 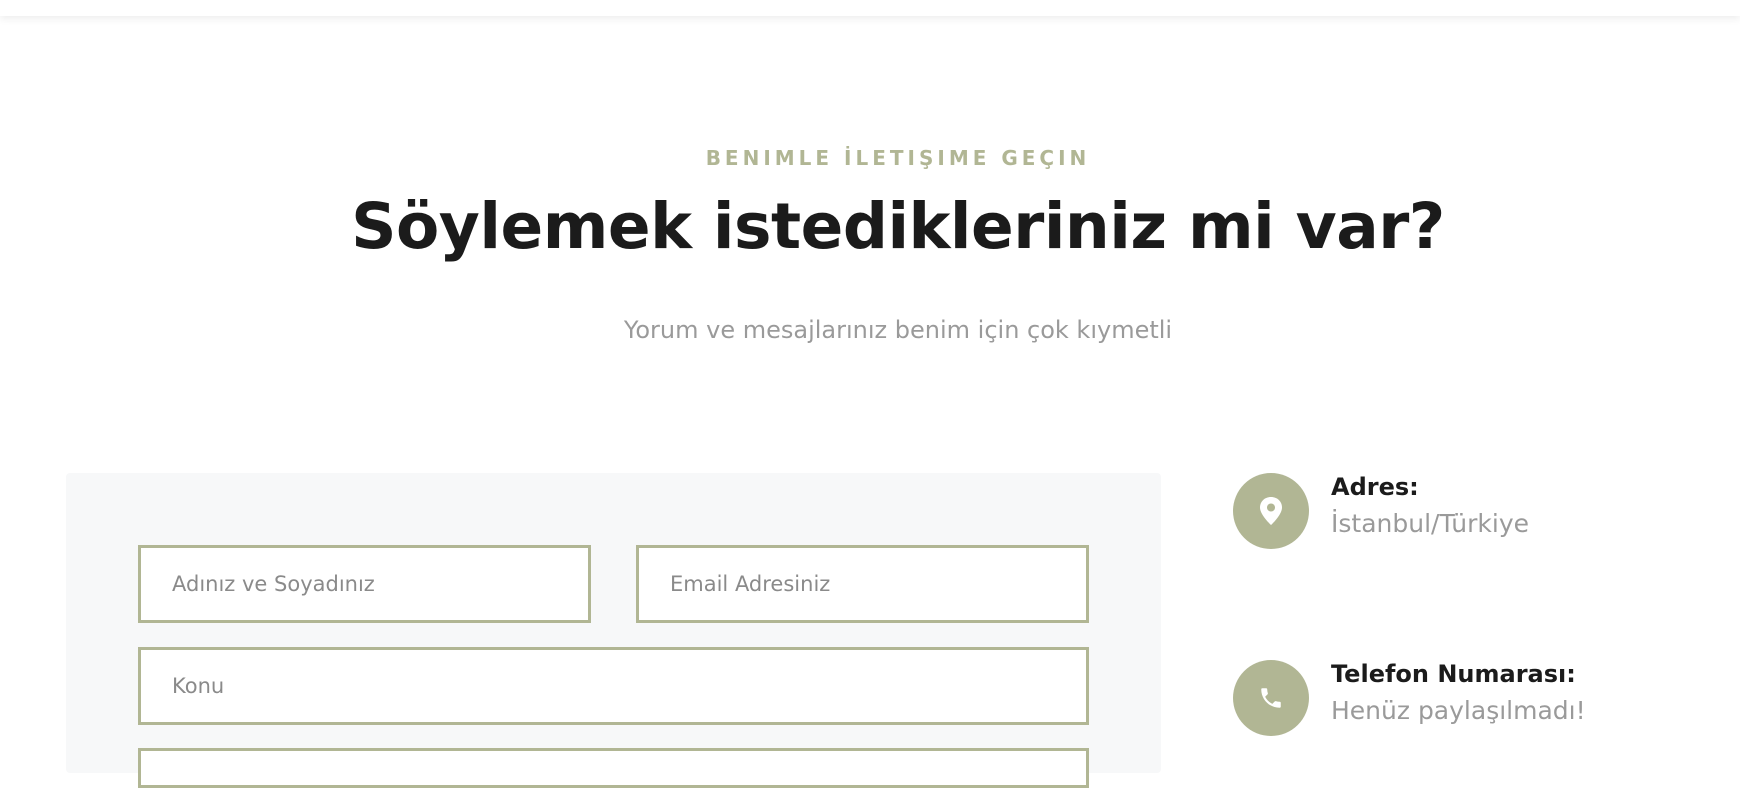 I want to click on phone-label: Telefon Numarası:, so click(x=1453, y=674).